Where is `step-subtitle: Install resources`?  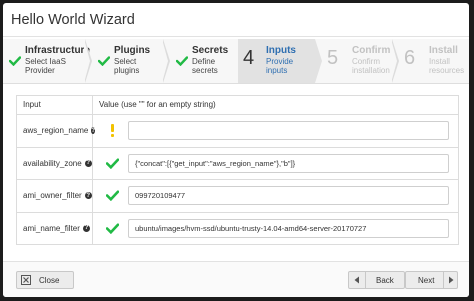
step-subtitle: Install resources is located at coordinates (447, 66).